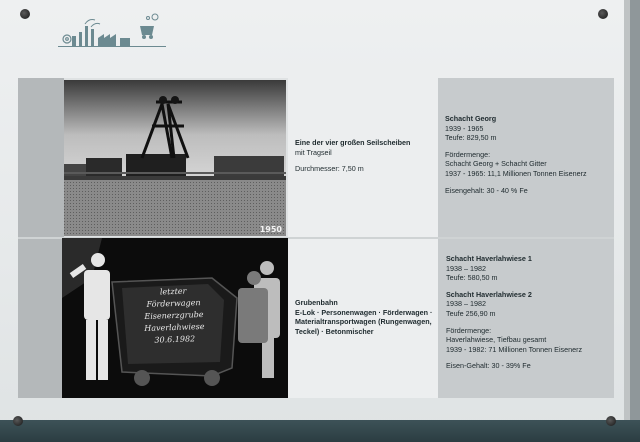  I want to click on caption-subtitle: mit Tragseil, so click(313, 152).